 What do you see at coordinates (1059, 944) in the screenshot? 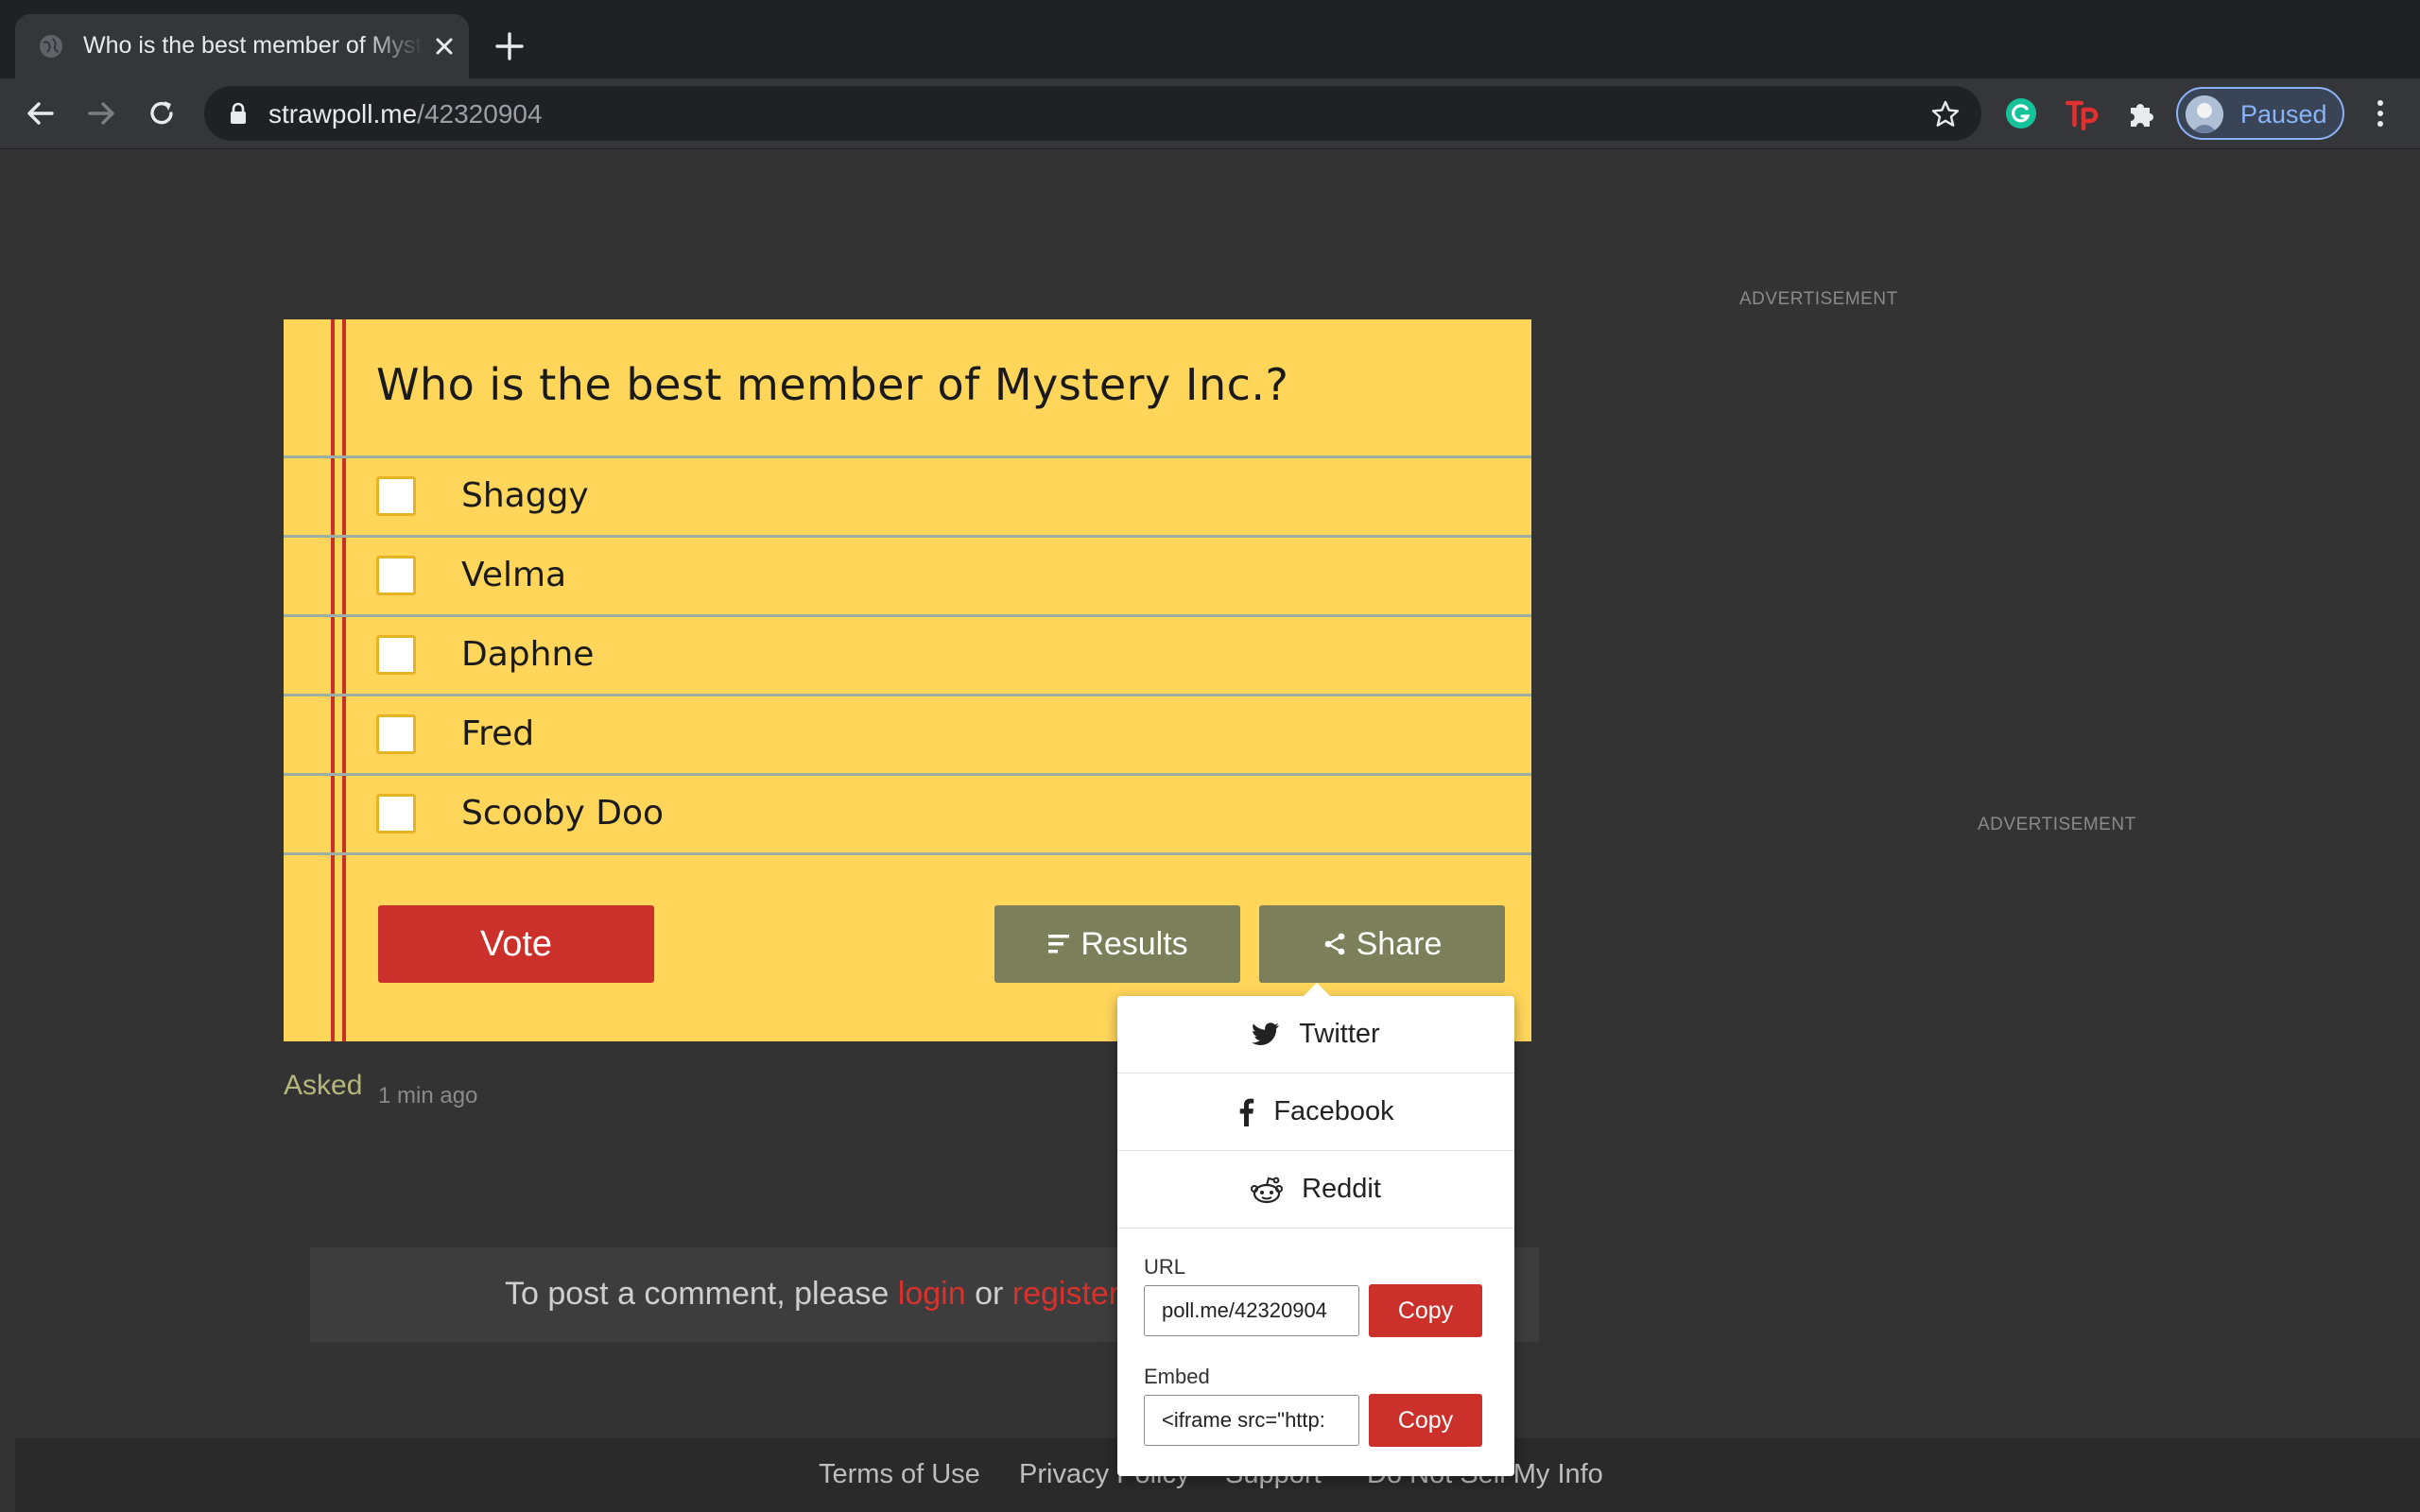
I see `bars-icon` at bounding box center [1059, 944].